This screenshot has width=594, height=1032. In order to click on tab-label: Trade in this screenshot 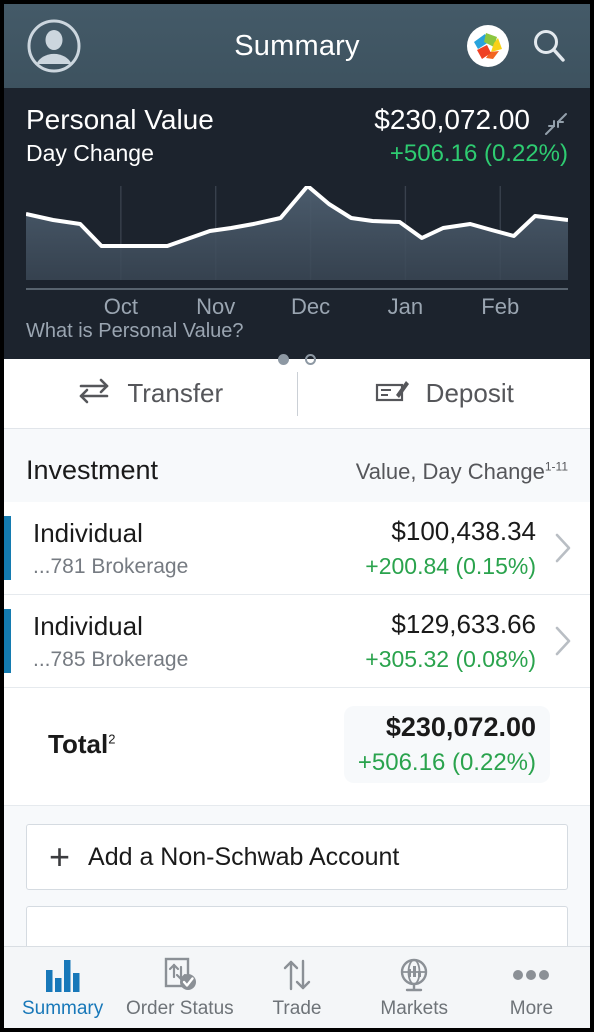, I will do `click(297, 1008)`.